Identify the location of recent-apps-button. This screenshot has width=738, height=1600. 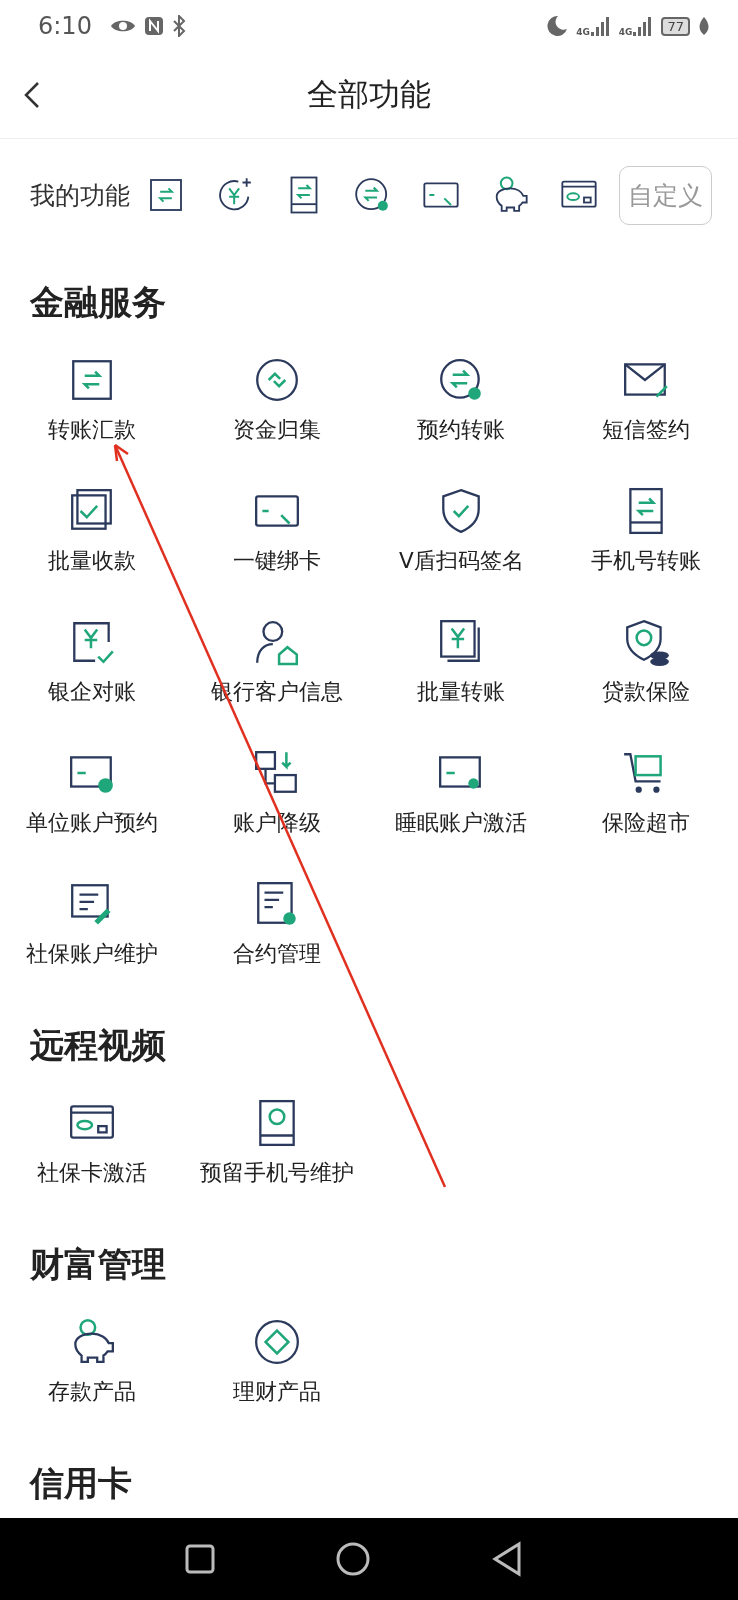
(200, 1559).